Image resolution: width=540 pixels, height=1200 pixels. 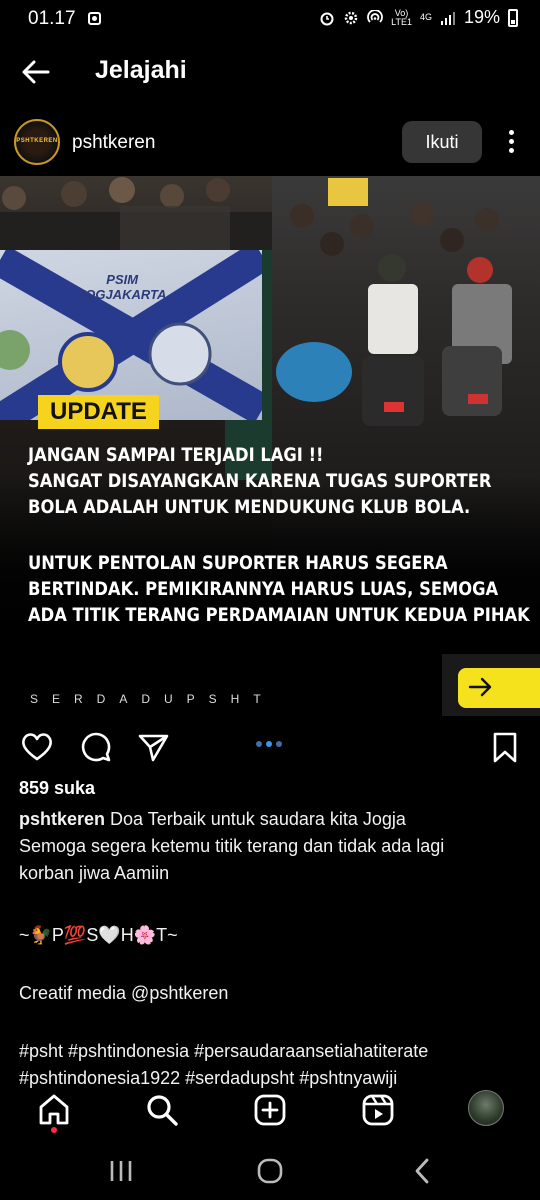 I want to click on caption-line: Creatif media @pshtkeren, so click(x=124, y=993).